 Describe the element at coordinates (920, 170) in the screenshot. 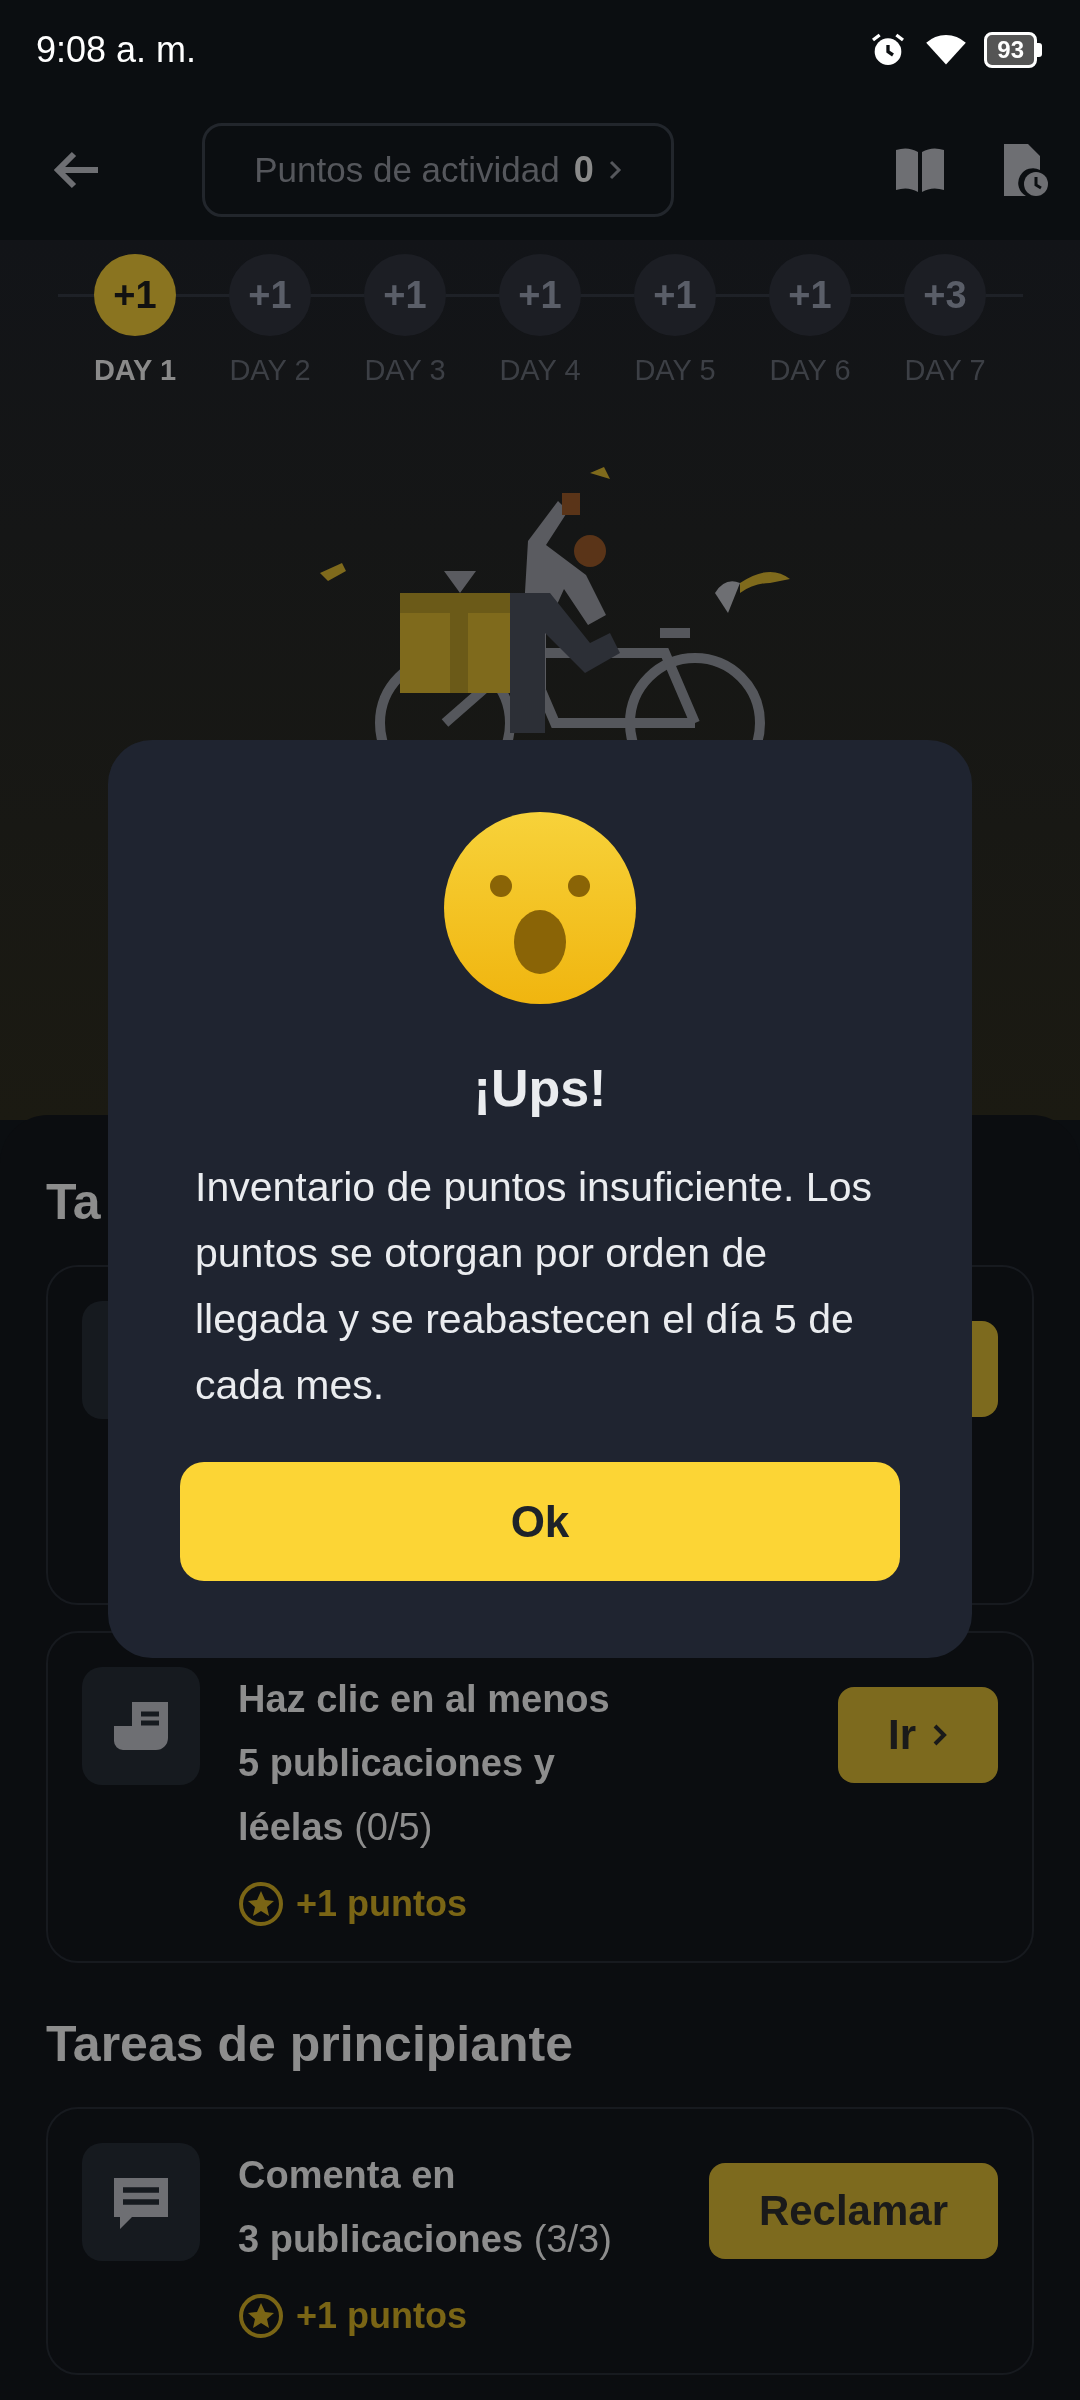

I see `book-icon` at that location.